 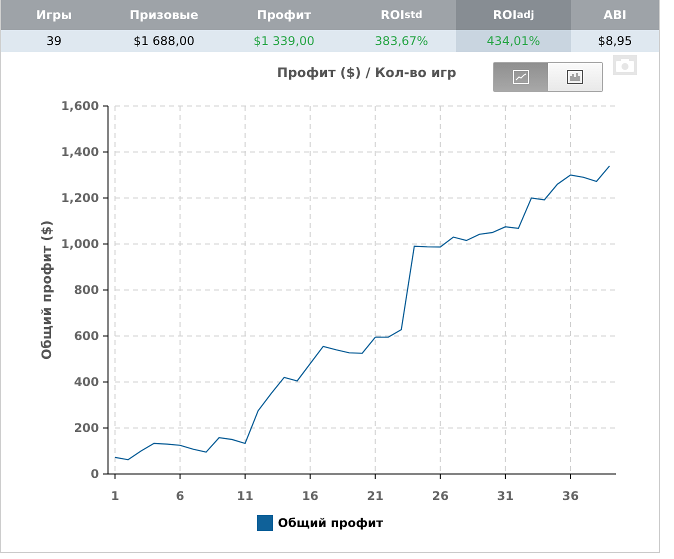 What do you see at coordinates (284, 15) in the screenshot?
I see `column-header: Профит` at bounding box center [284, 15].